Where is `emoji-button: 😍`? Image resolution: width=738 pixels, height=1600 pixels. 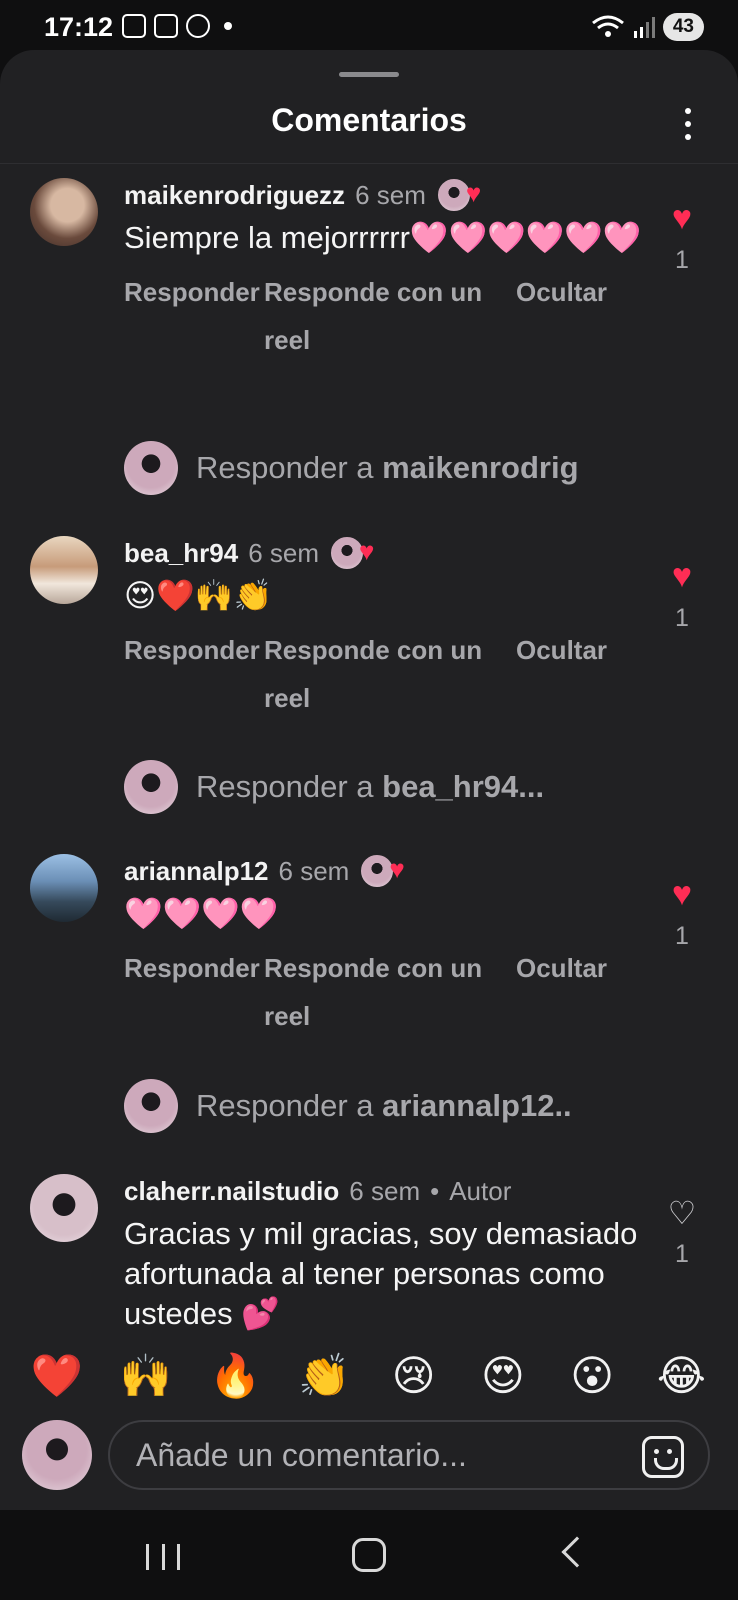 emoji-button: 😍 is located at coordinates (503, 1376).